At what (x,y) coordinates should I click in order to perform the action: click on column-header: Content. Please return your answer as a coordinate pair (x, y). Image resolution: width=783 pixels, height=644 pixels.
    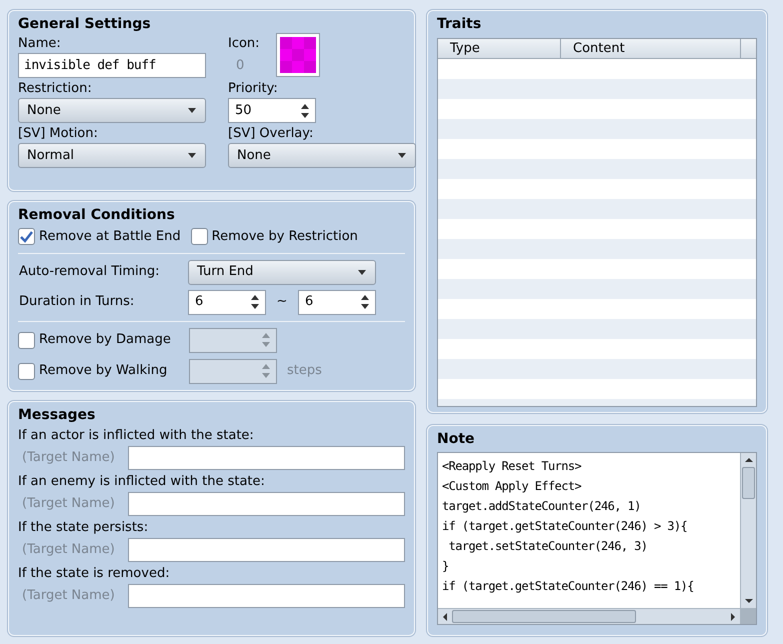
    Looking at the image, I should click on (651, 48).